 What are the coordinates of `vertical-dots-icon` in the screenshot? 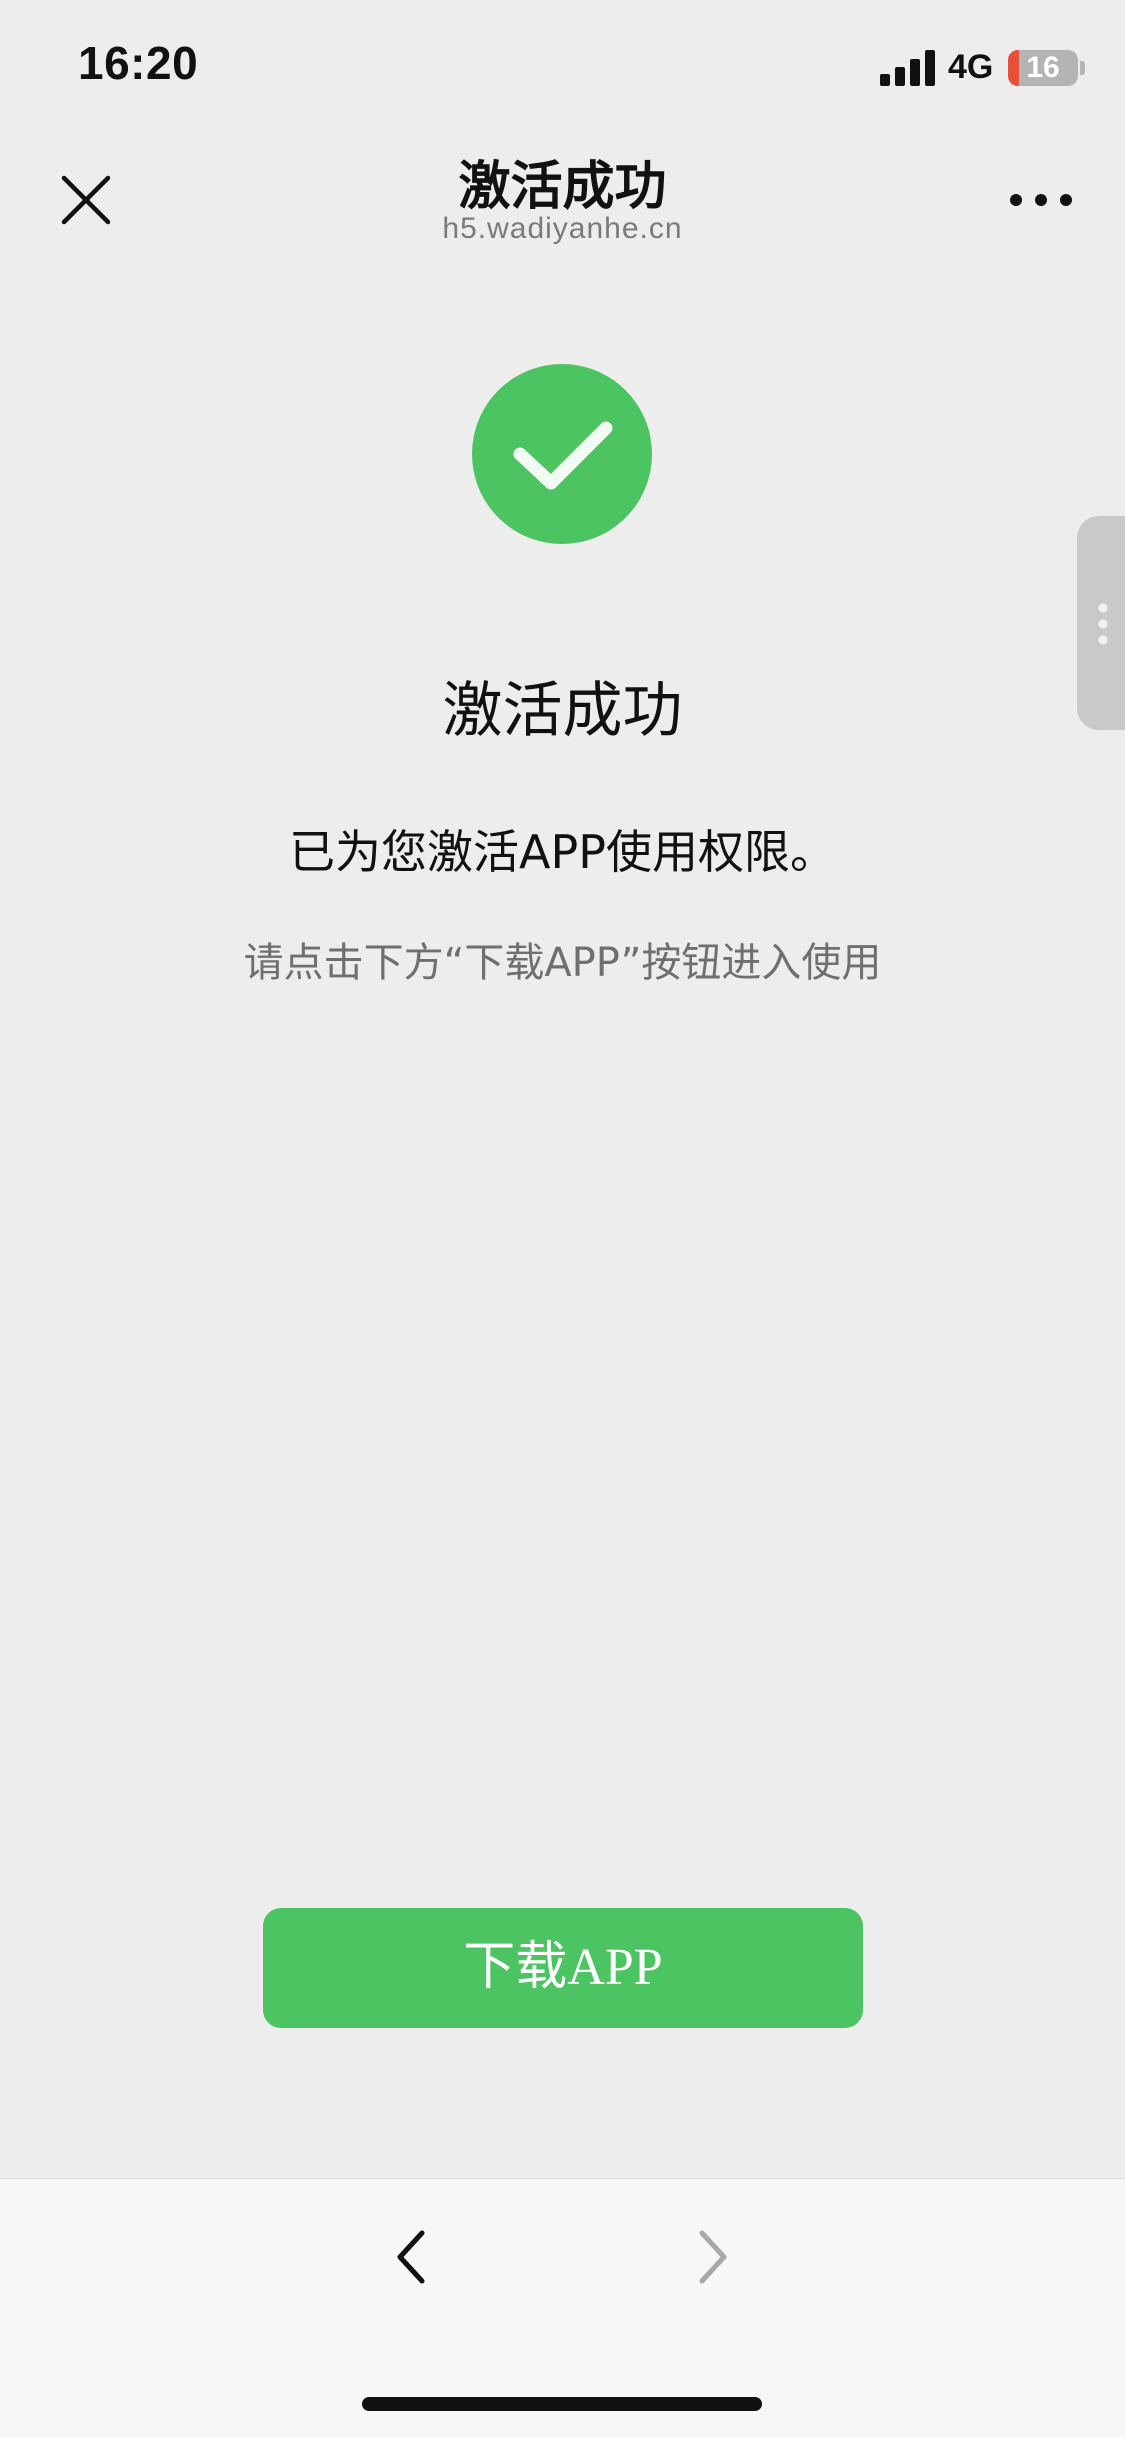 It's located at (1103, 624).